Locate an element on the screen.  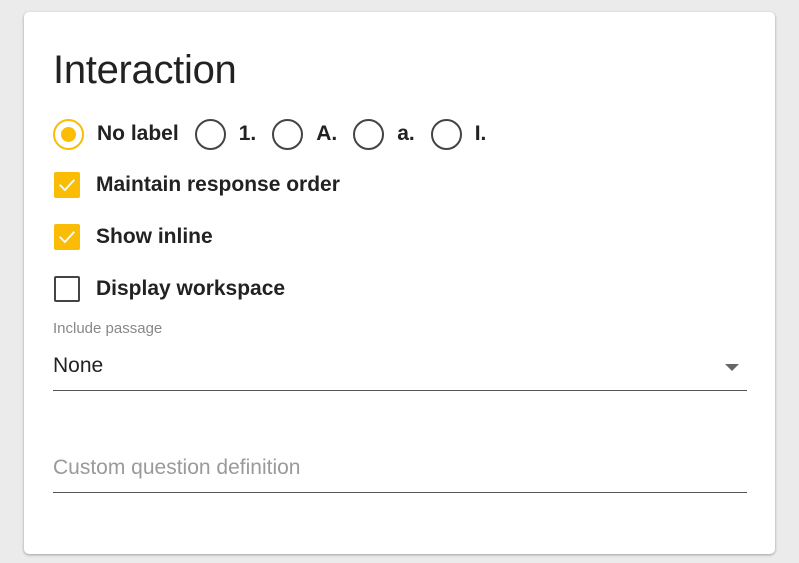
custom-question-input is located at coordinates (400, 468).